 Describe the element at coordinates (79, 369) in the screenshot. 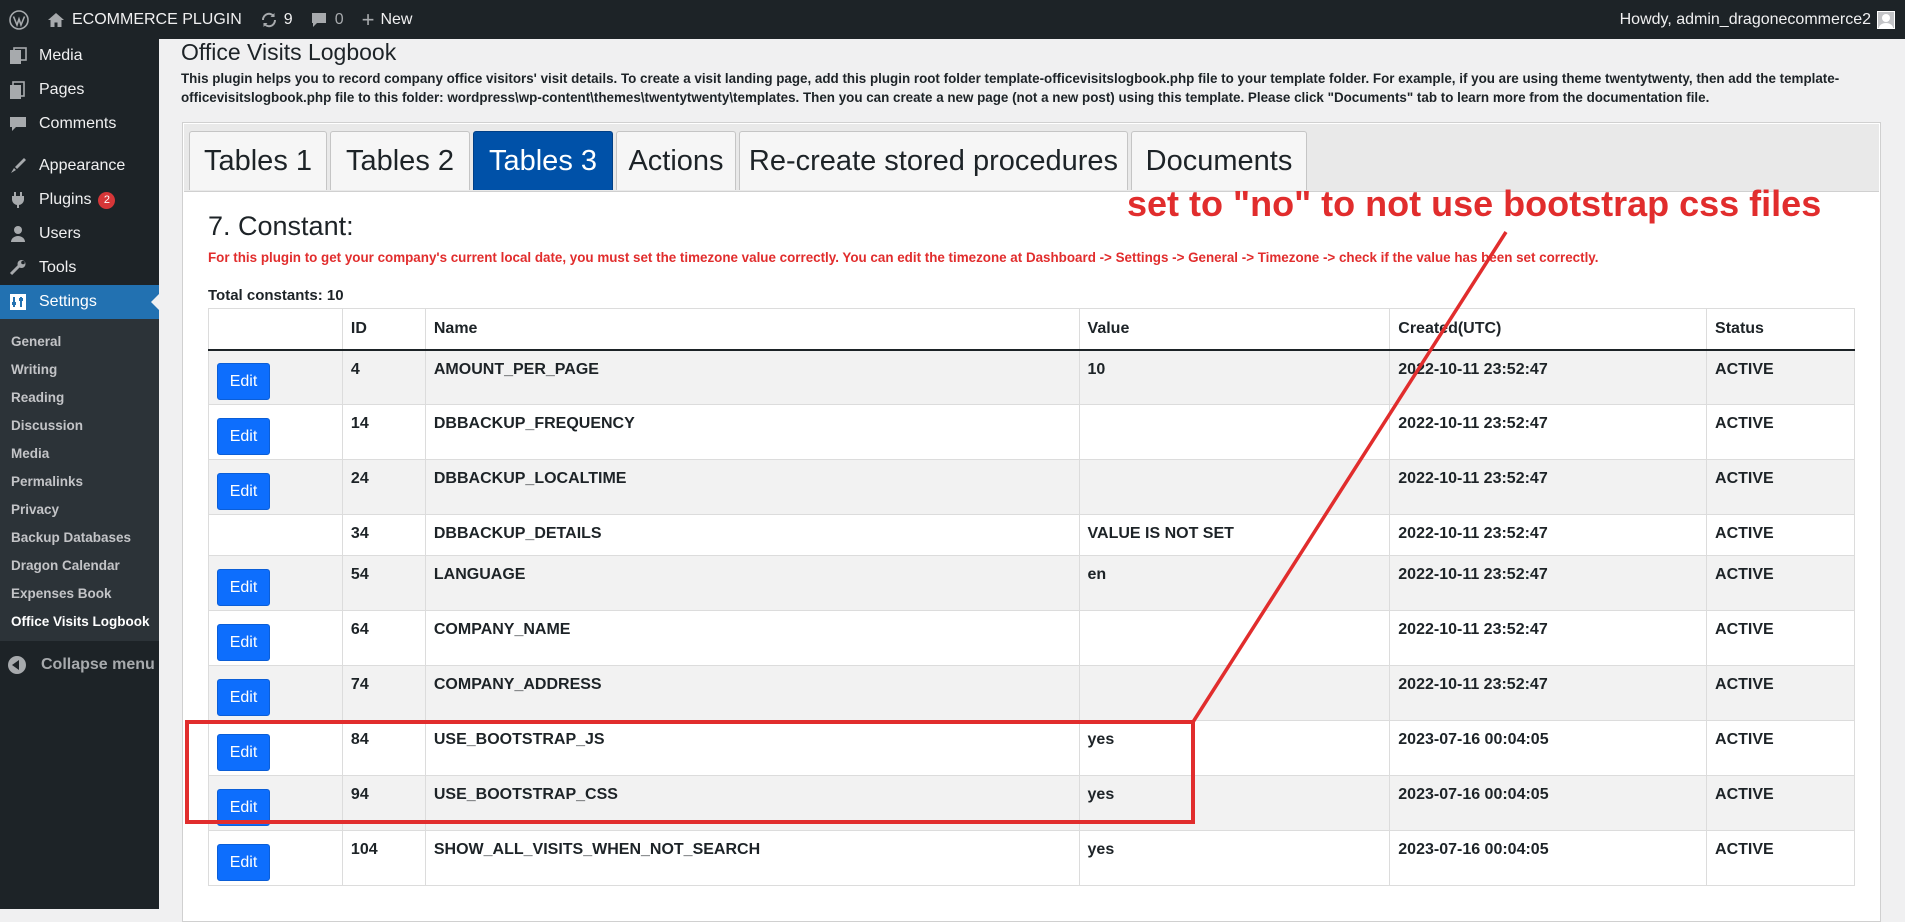

I see `submenu-writing: Writing` at that location.